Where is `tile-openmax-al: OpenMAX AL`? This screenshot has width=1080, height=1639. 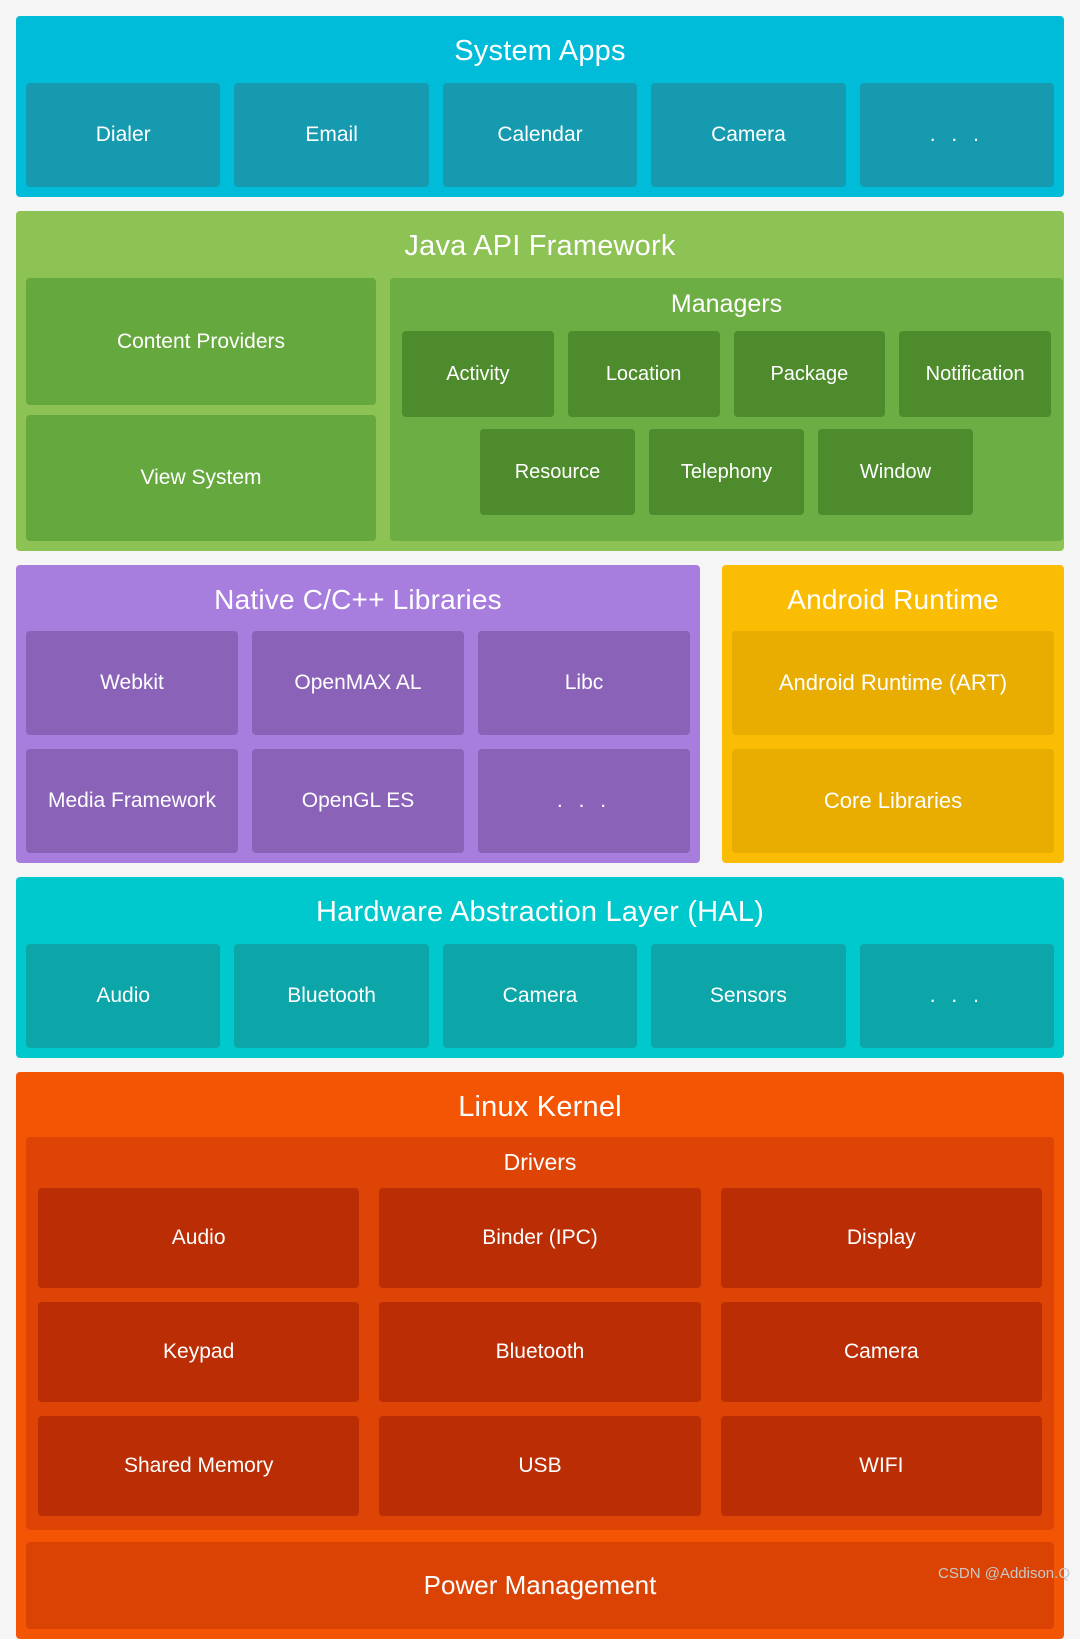 tile-openmax-al: OpenMAX AL is located at coordinates (358, 683).